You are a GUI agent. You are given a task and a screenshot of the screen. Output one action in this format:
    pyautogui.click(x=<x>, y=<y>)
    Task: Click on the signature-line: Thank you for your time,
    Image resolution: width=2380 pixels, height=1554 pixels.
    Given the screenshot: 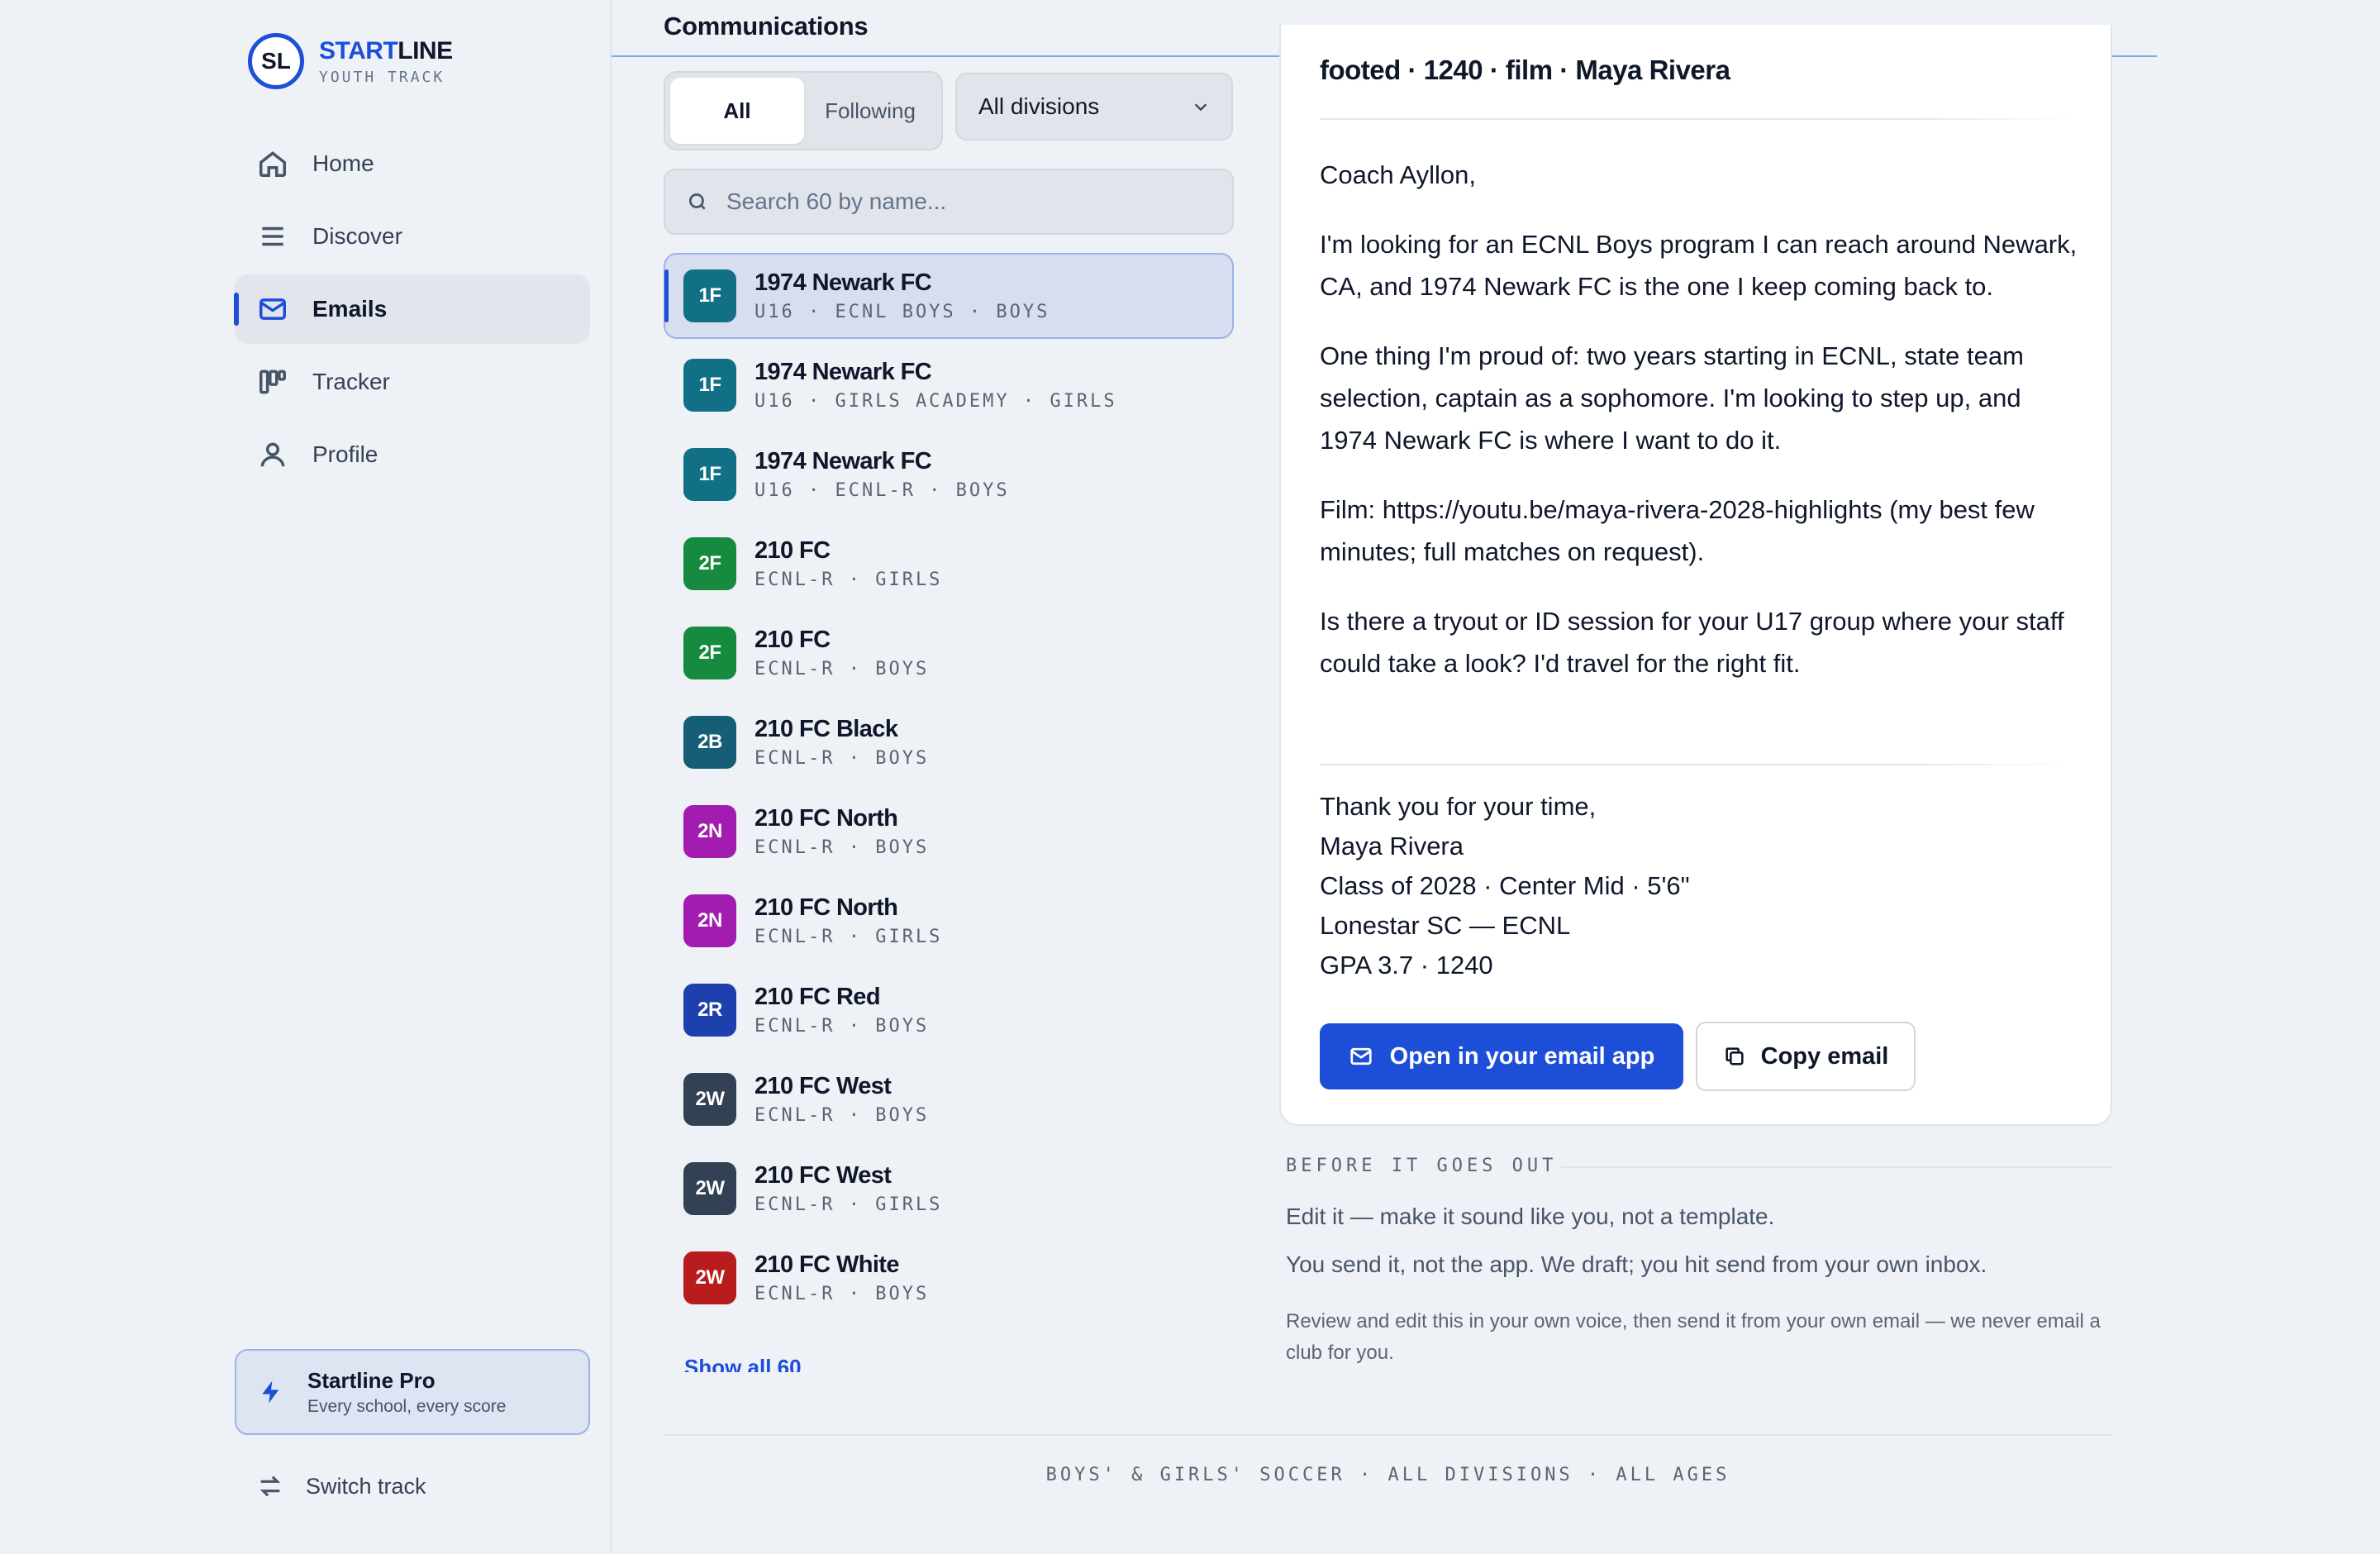 What is the action you would take?
    pyautogui.click(x=1458, y=806)
    